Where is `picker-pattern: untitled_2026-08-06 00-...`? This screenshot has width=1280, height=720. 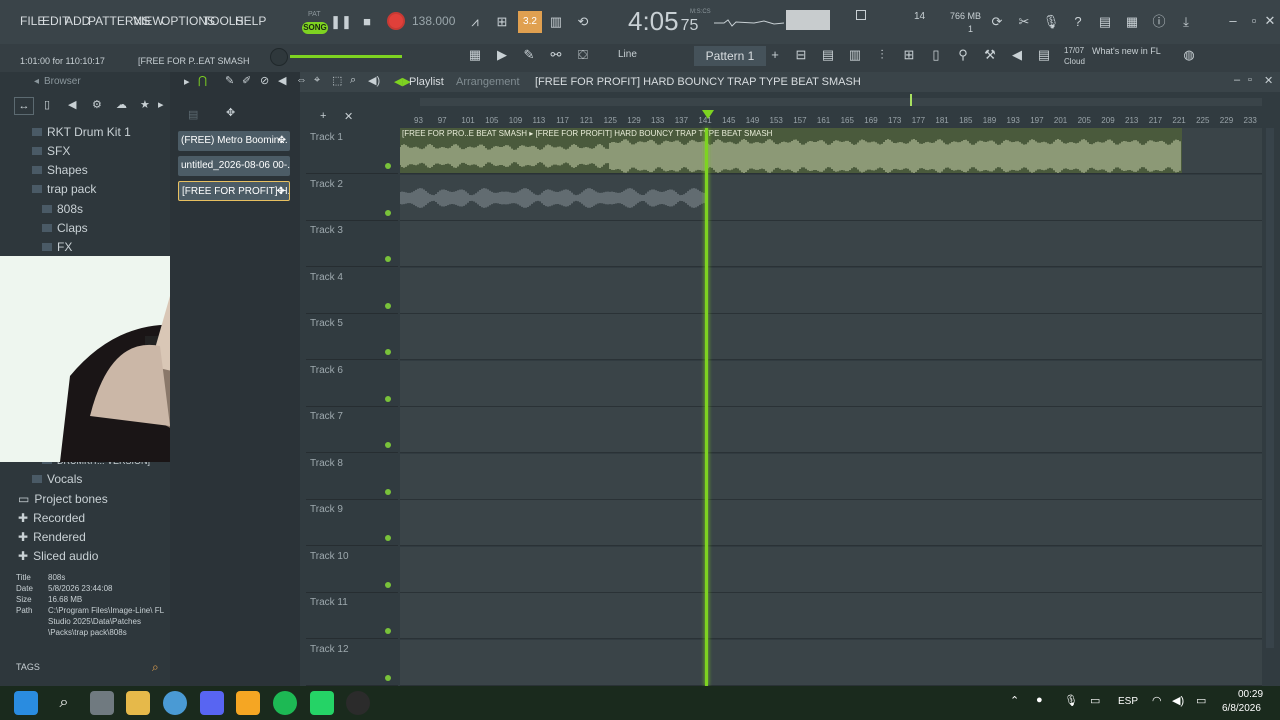
picker-pattern: untitled_2026-08-06 00-... is located at coordinates (234, 166).